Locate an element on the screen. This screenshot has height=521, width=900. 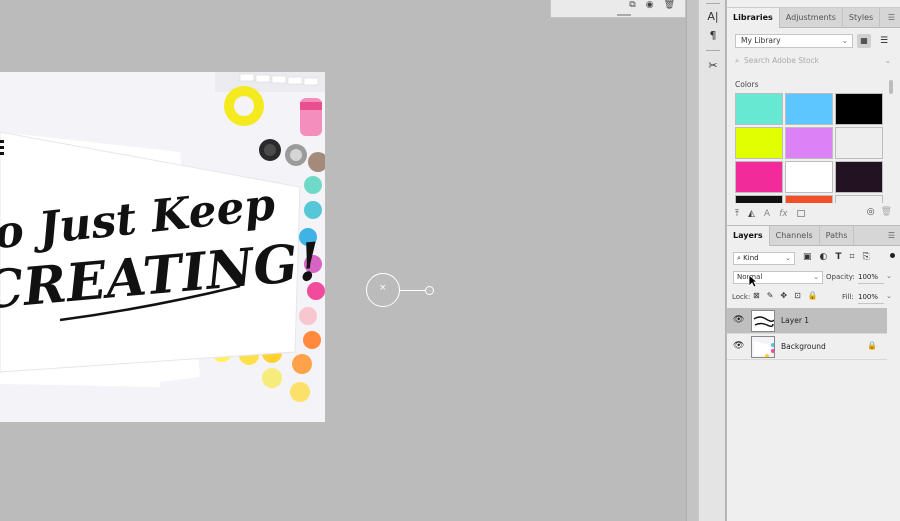
libraries-tabbar: Libraries Adjustments Styles ☰ is located at coordinates (813, 18).